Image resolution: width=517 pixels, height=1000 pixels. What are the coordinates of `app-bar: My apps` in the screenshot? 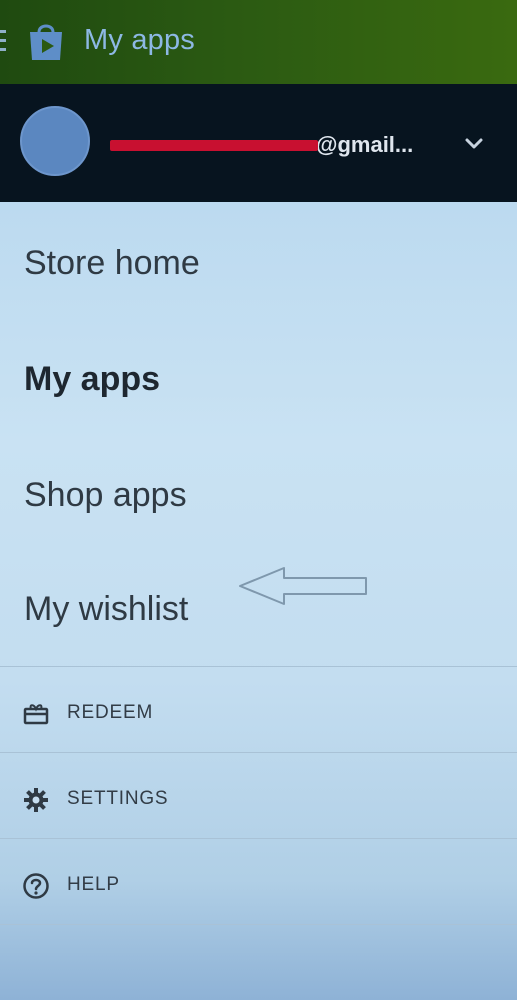 It's located at (258, 42).